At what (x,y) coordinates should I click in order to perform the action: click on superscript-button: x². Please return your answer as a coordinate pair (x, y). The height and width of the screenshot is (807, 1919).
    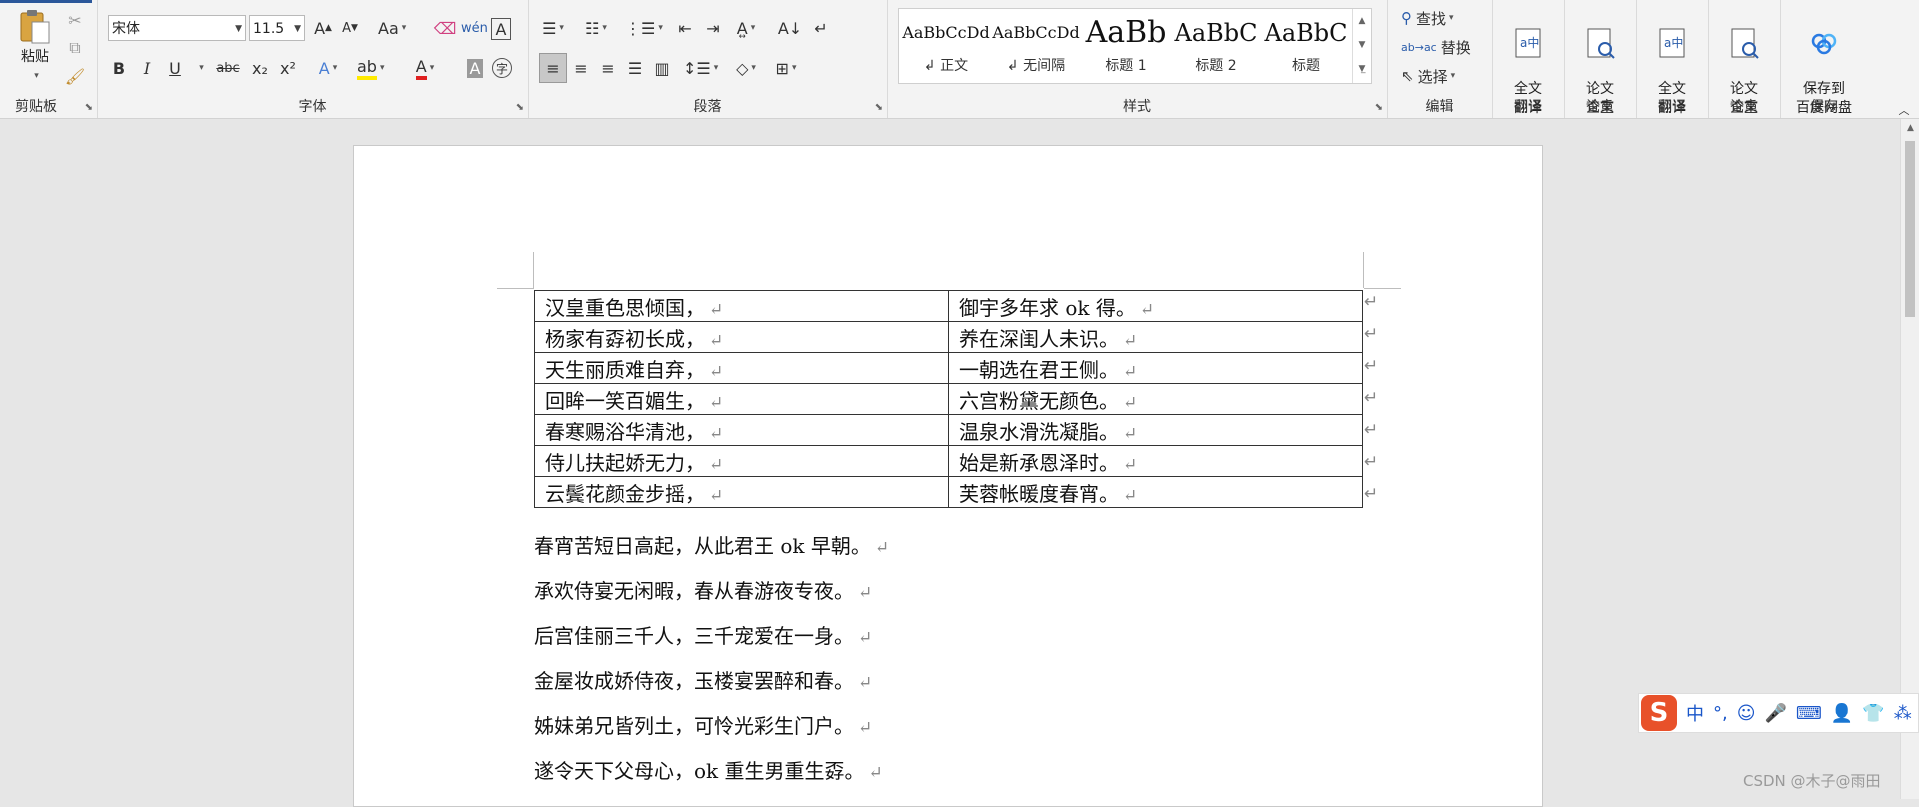
    Looking at the image, I should click on (288, 68).